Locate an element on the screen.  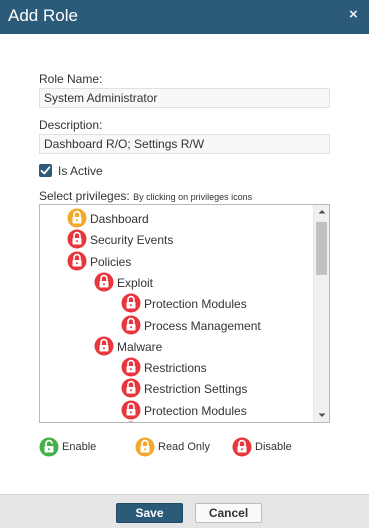
scroll-down-arrow-icon is located at coordinates (321, 415).